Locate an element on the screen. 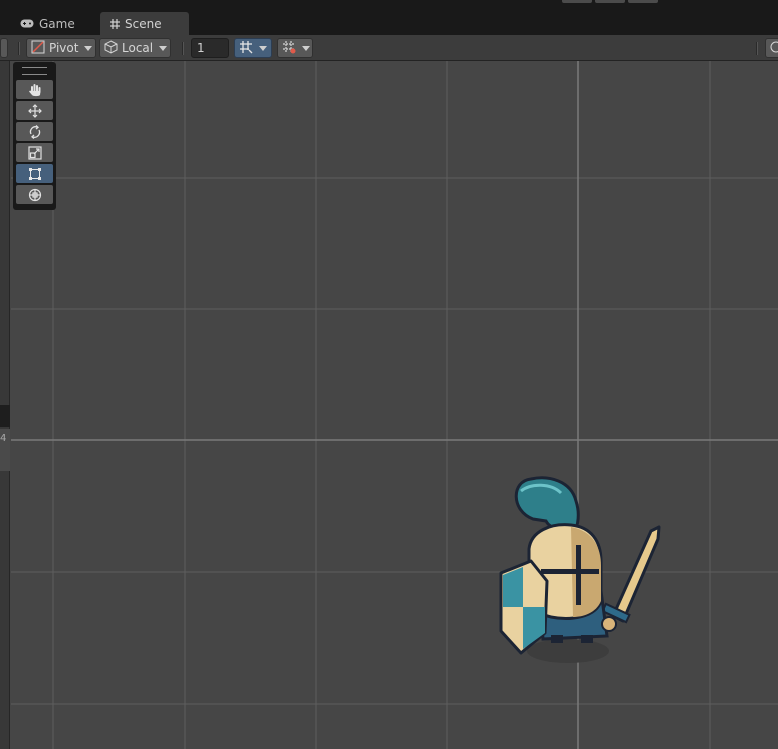 This screenshot has height=749, width=778. scale-icon is located at coordinates (34, 152).